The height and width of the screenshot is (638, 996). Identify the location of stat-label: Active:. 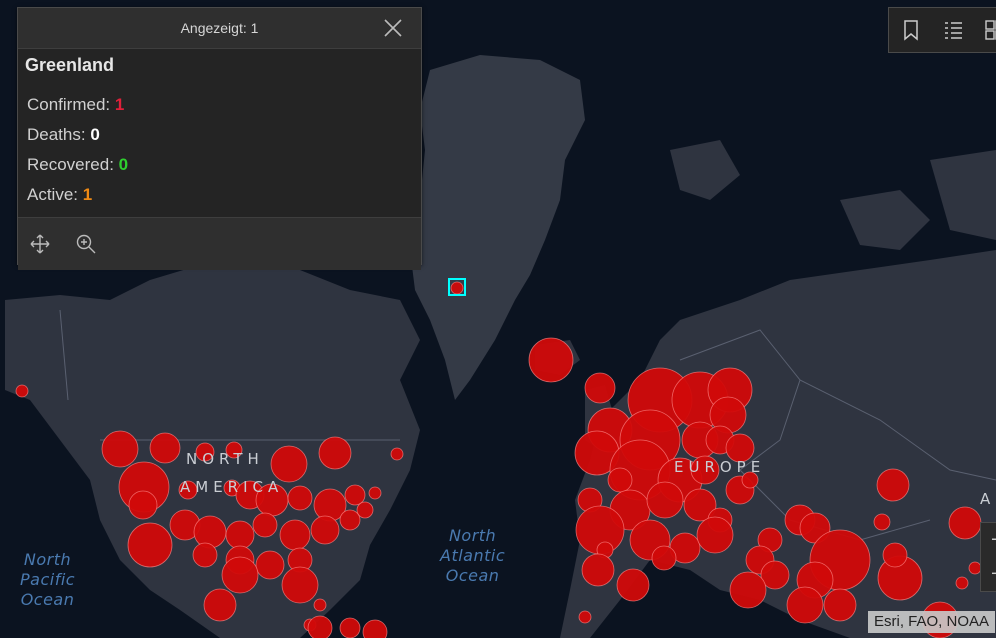
(53, 194).